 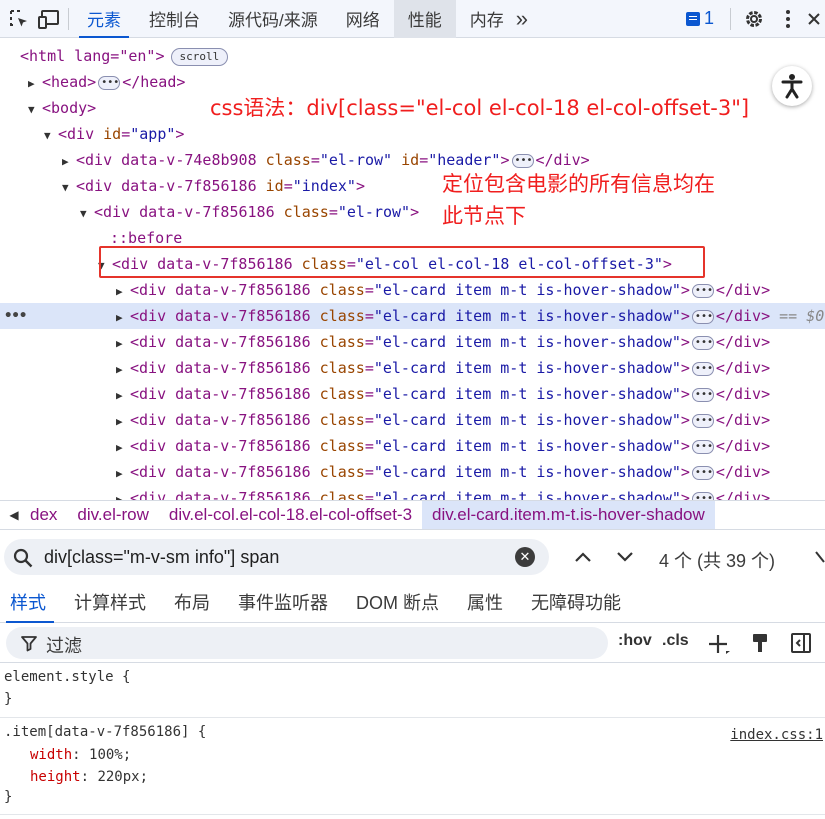 I want to click on inspect-element-icon, so click(x=19, y=19).